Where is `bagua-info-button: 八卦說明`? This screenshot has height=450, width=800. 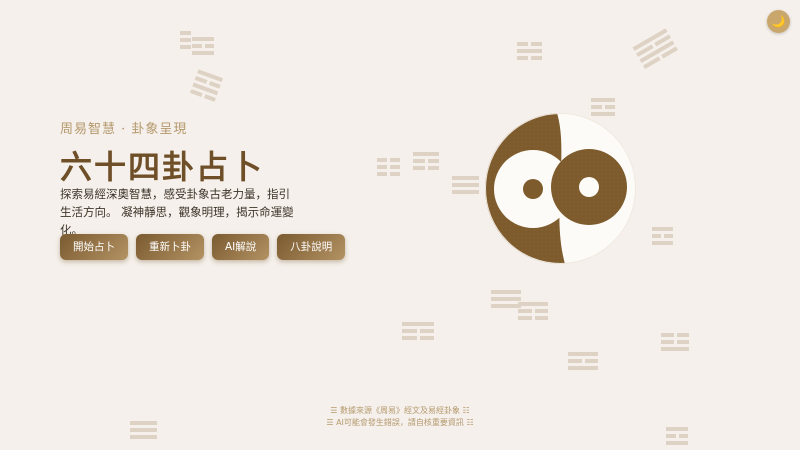
bagua-info-button: 八卦說明 is located at coordinates (311, 247).